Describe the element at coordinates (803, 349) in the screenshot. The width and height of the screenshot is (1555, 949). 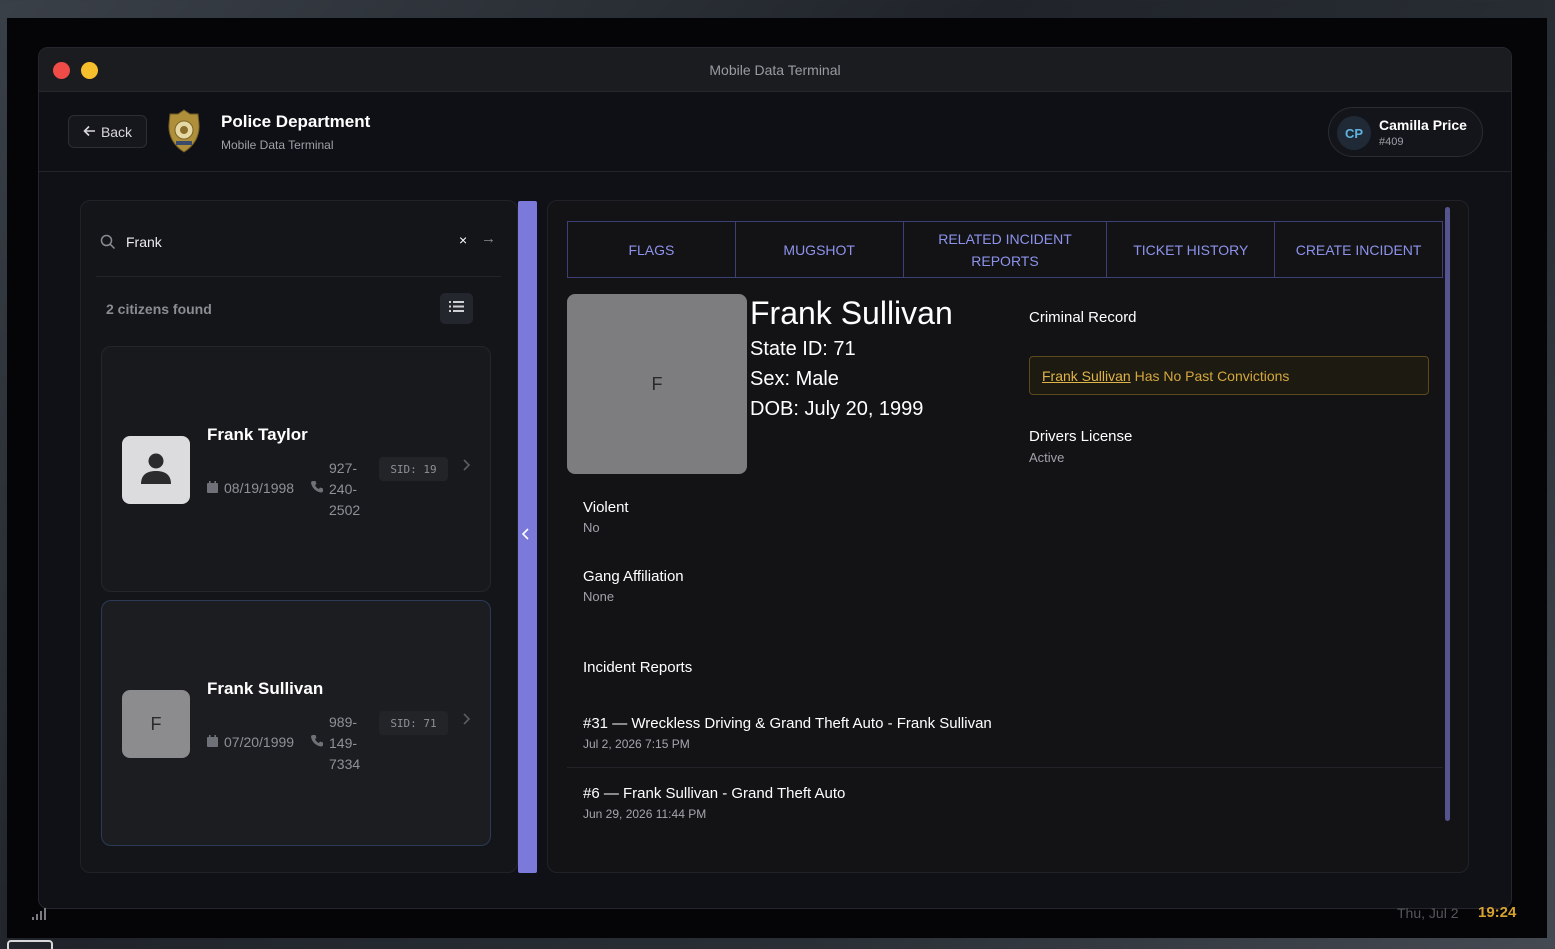
I see `profile-state-id: State ID: 71` at that location.